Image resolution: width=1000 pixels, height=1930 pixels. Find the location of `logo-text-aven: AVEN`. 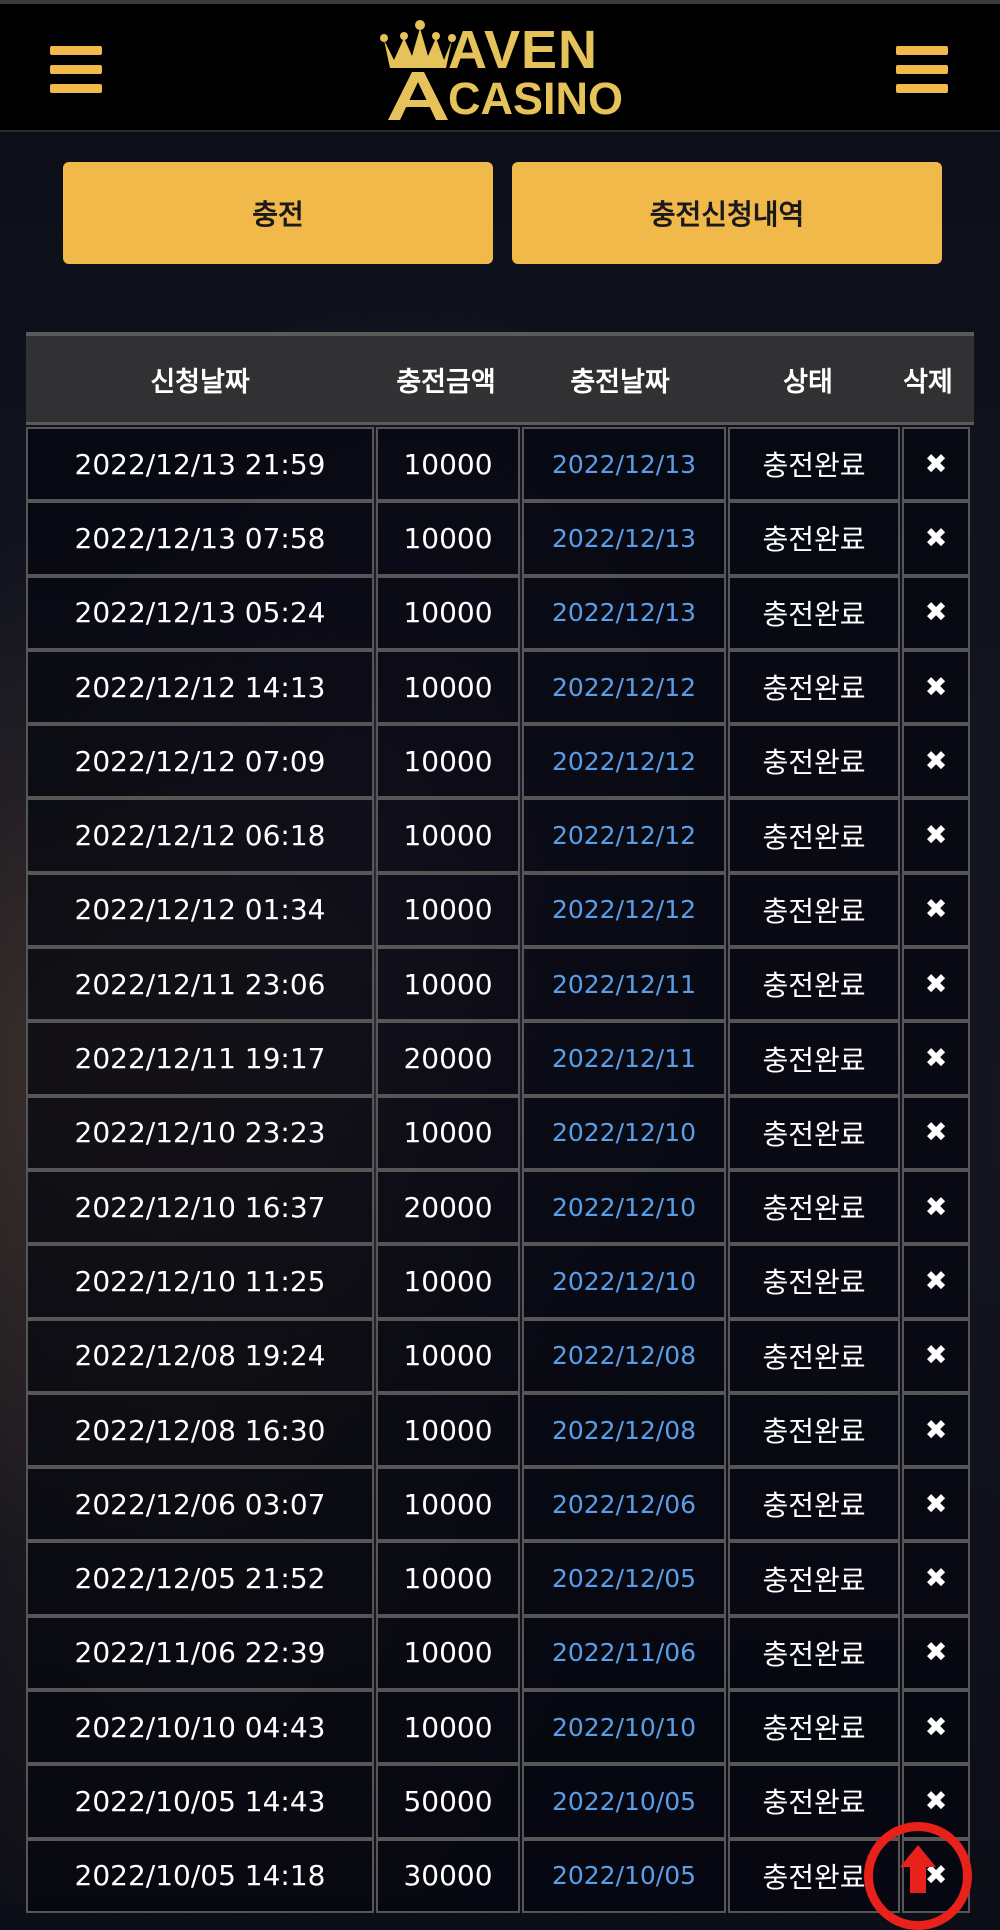

logo-text-aven: AVEN is located at coordinates (523, 50).